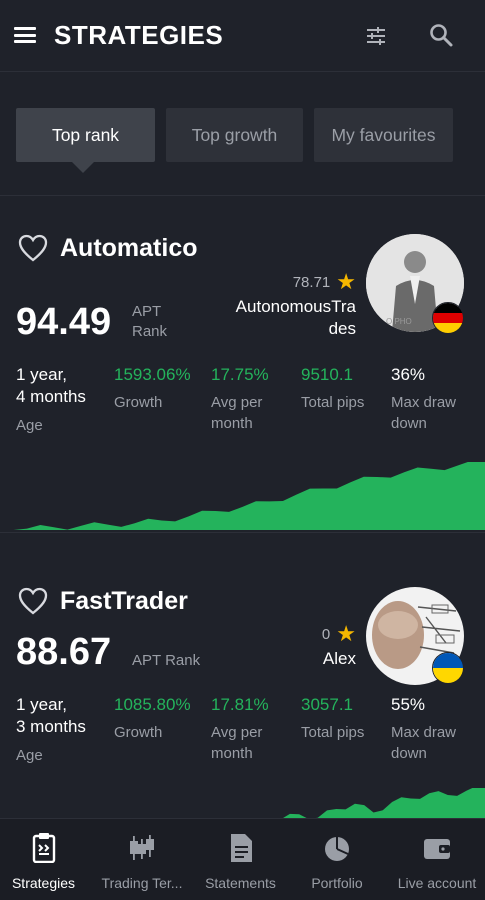 This screenshot has height=900, width=485. I want to click on page-title: STRATEGIES, so click(139, 35).